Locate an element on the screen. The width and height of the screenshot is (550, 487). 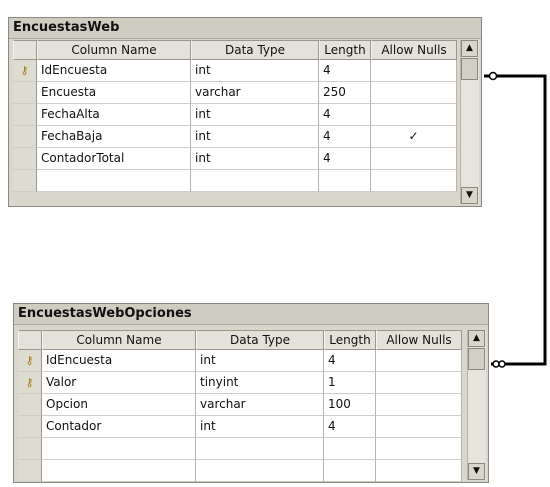
table-row: FechaBaja int 4 ✓ is located at coordinates (235, 137).